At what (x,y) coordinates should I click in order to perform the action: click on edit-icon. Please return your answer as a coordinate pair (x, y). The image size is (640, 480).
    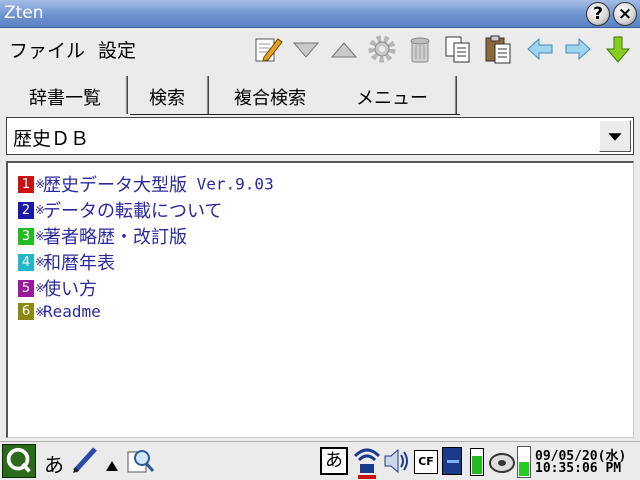
    Looking at the image, I should click on (268, 49).